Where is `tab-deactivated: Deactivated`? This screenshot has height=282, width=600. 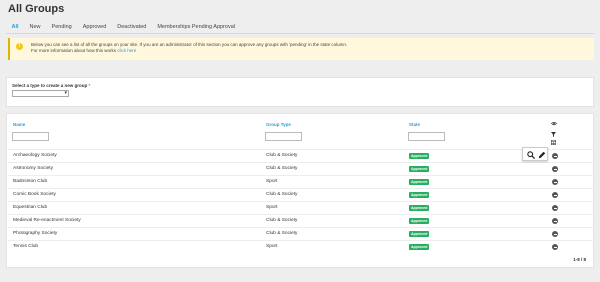 tab-deactivated: Deactivated is located at coordinates (132, 27).